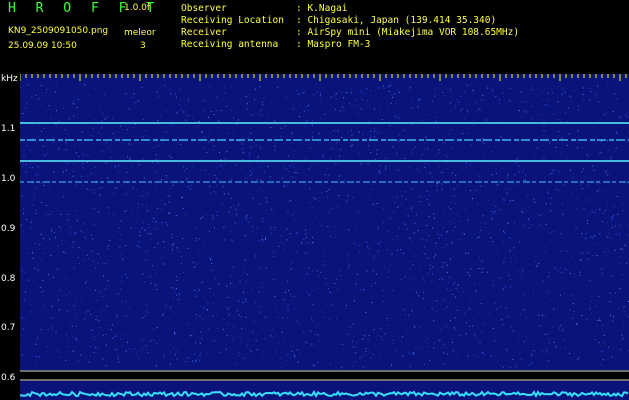 The width and height of the screenshot is (629, 400). Describe the element at coordinates (58, 31) in the screenshot. I see `filename-label: KN9_2509091050.png` at that location.